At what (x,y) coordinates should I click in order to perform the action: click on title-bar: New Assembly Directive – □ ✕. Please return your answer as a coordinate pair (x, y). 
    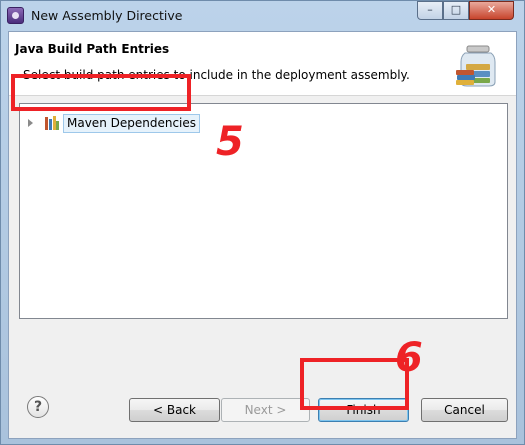
    Looking at the image, I should click on (262, 16).